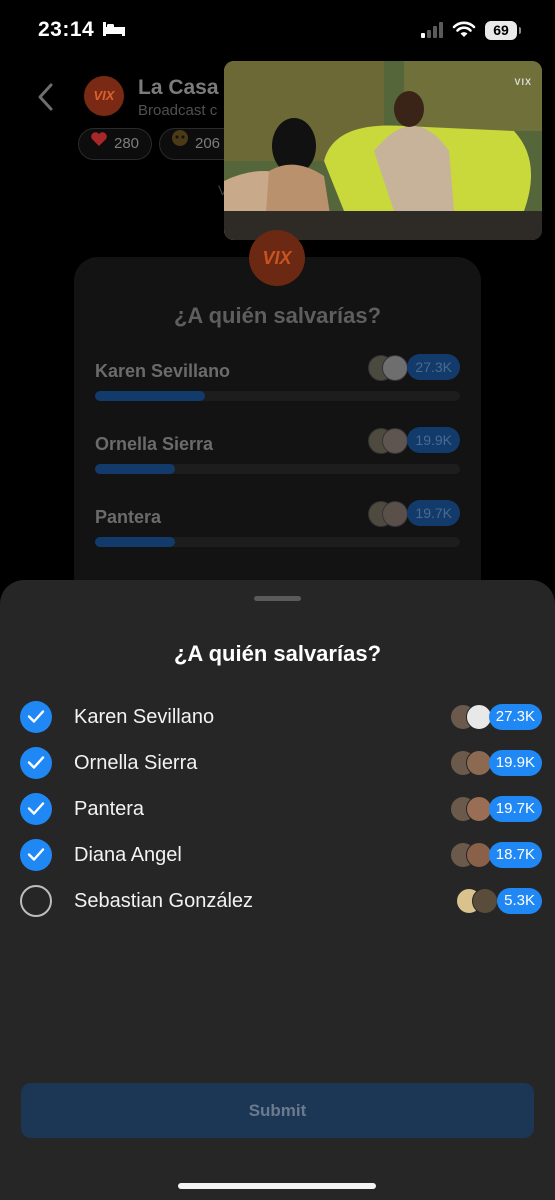 This screenshot has height=1200, width=555. I want to click on reaction-count: 280, so click(127, 143).